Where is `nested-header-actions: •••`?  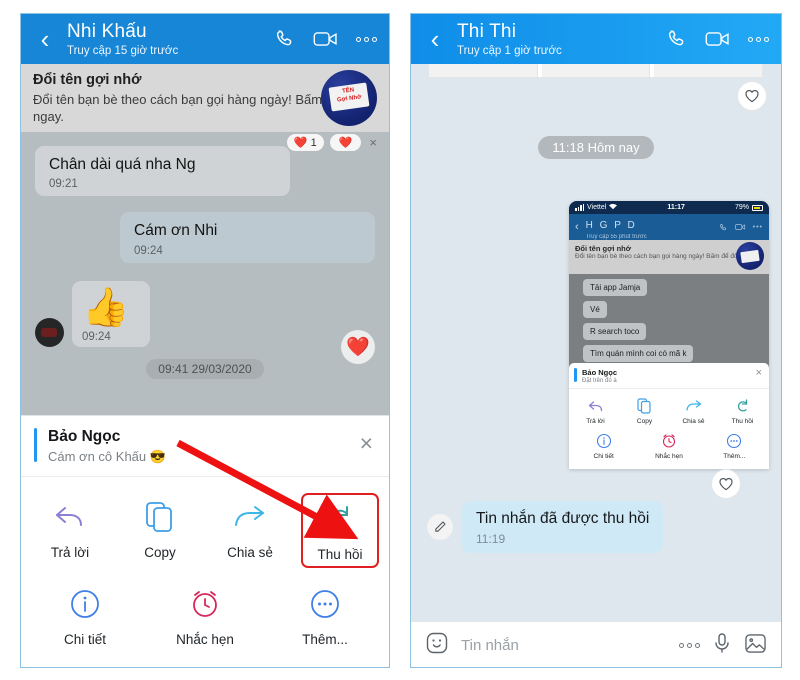 nested-header-actions: ••• is located at coordinates (741, 227).